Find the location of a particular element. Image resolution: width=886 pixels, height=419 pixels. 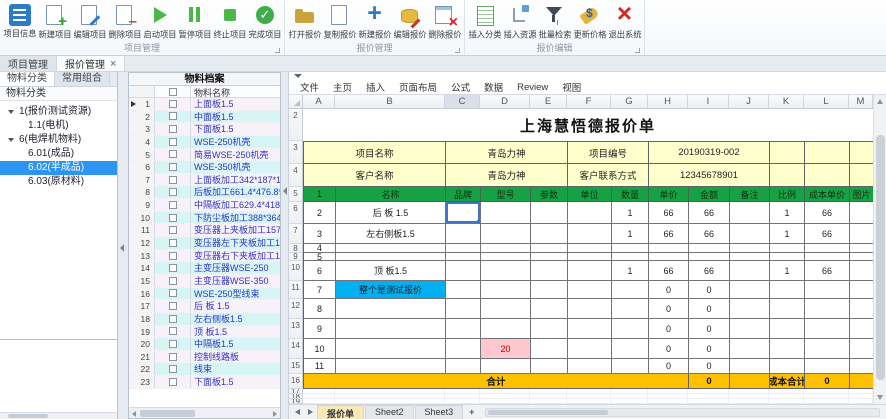

cell: 整个是测试报价 is located at coordinates (391, 290).